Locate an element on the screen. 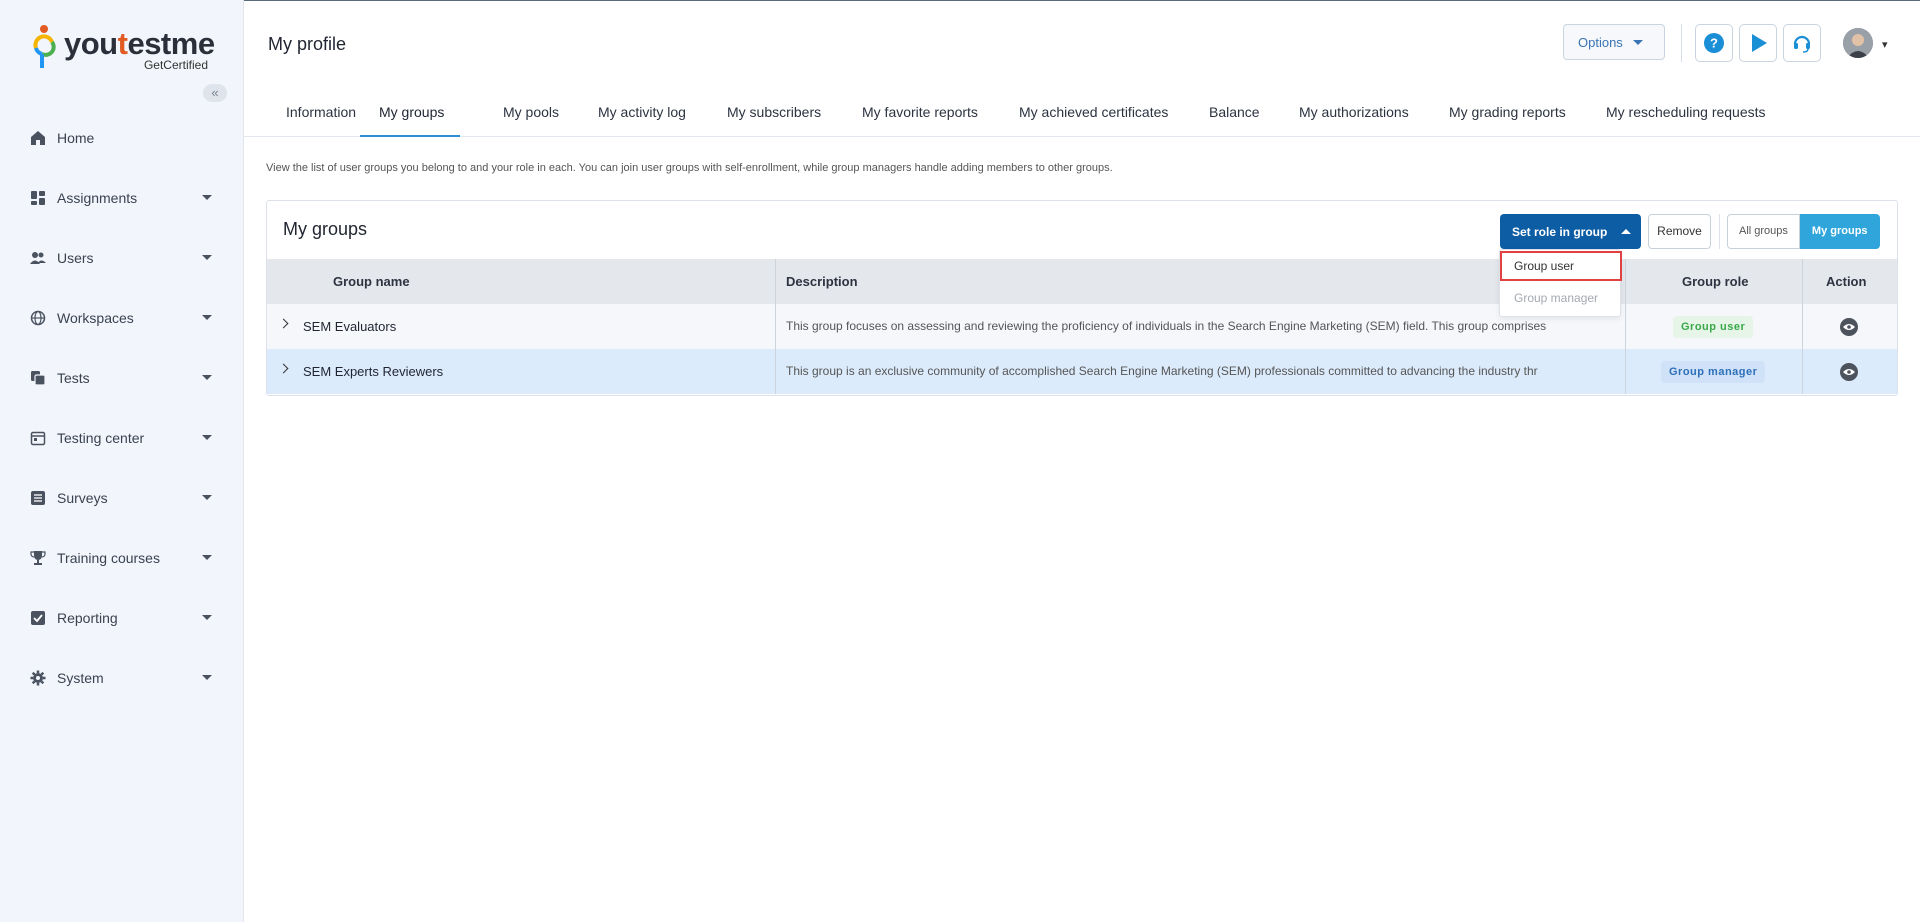 This screenshot has height=922, width=1920. play-icon is located at coordinates (1759, 43).